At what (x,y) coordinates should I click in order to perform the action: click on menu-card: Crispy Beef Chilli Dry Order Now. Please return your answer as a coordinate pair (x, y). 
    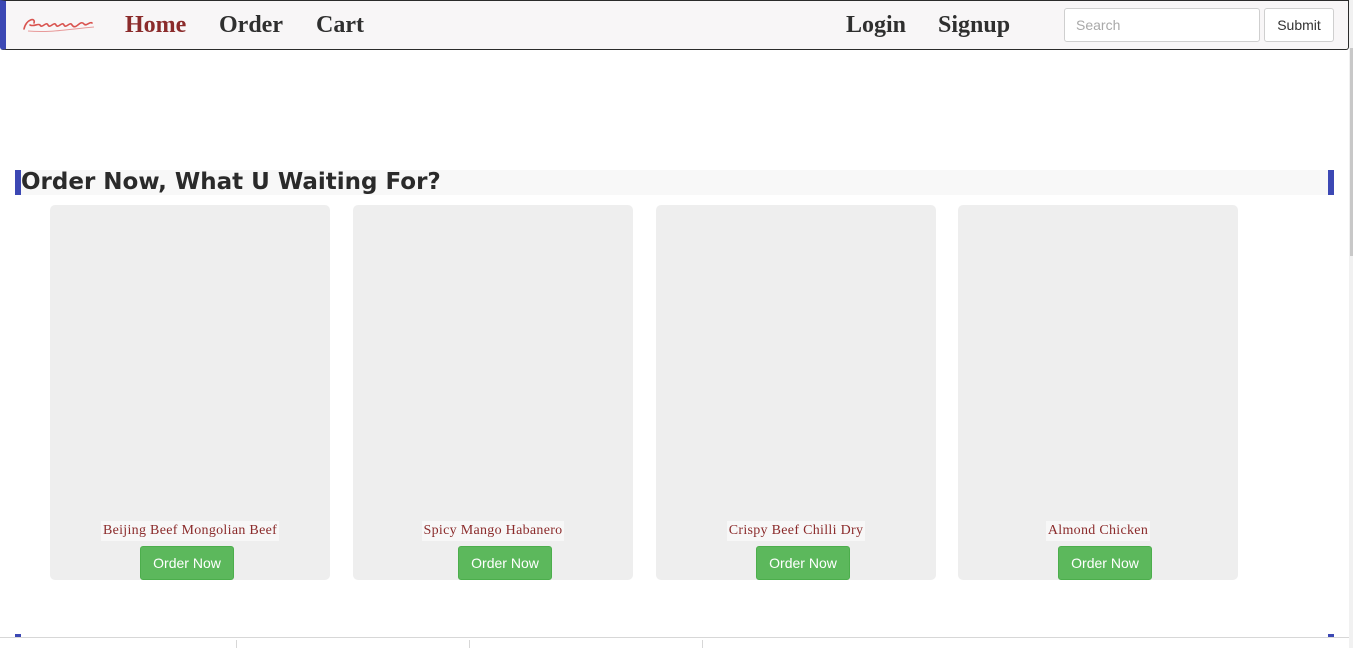
    Looking at the image, I should click on (796, 392).